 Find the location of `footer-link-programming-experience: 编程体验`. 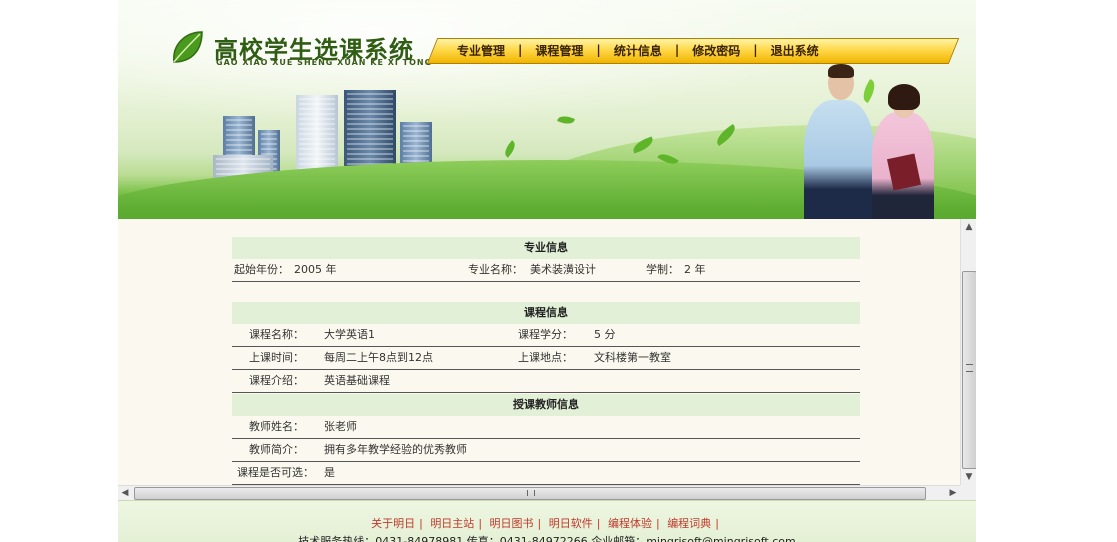

footer-link-programming-experience: 编程体验 is located at coordinates (630, 523).